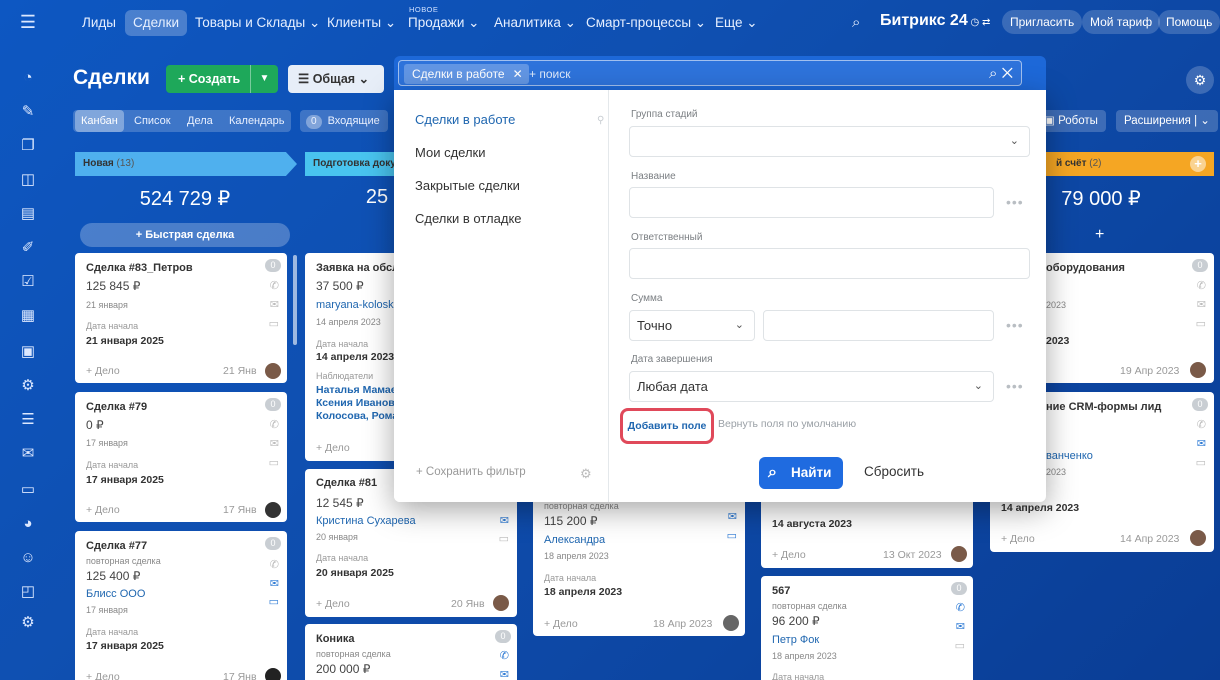 The height and width of the screenshot is (680, 1220). I want to click on card-observer: Наталья Мамаев, so click(359, 390).